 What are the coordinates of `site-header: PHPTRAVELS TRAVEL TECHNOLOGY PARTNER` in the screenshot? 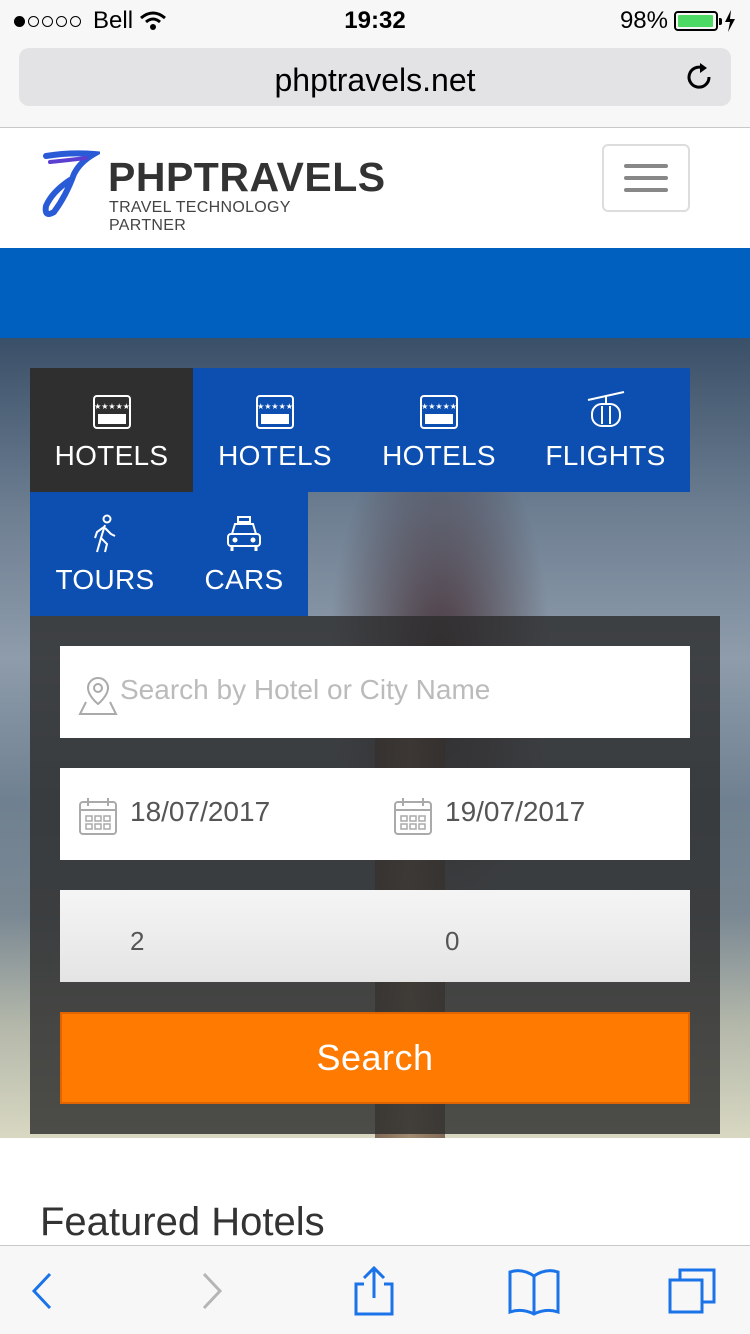 It's located at (375, 188).